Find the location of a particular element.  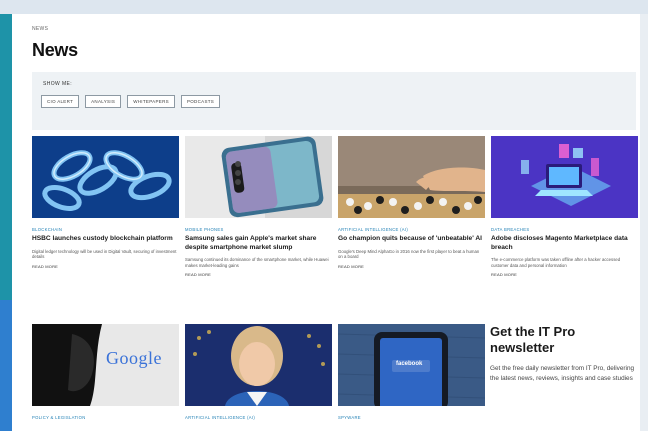

filter-chip-analysis: ANALYSIS is located at coordinates (103, 101).